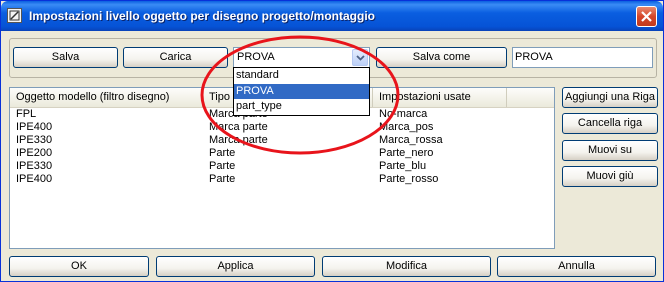 The width and height of the screenshot is (664, 282). What do you see at coordinates (256, 57) in the screenshot?
I see `preset-combo-value: PROVA` at bounding box center [256, 57].